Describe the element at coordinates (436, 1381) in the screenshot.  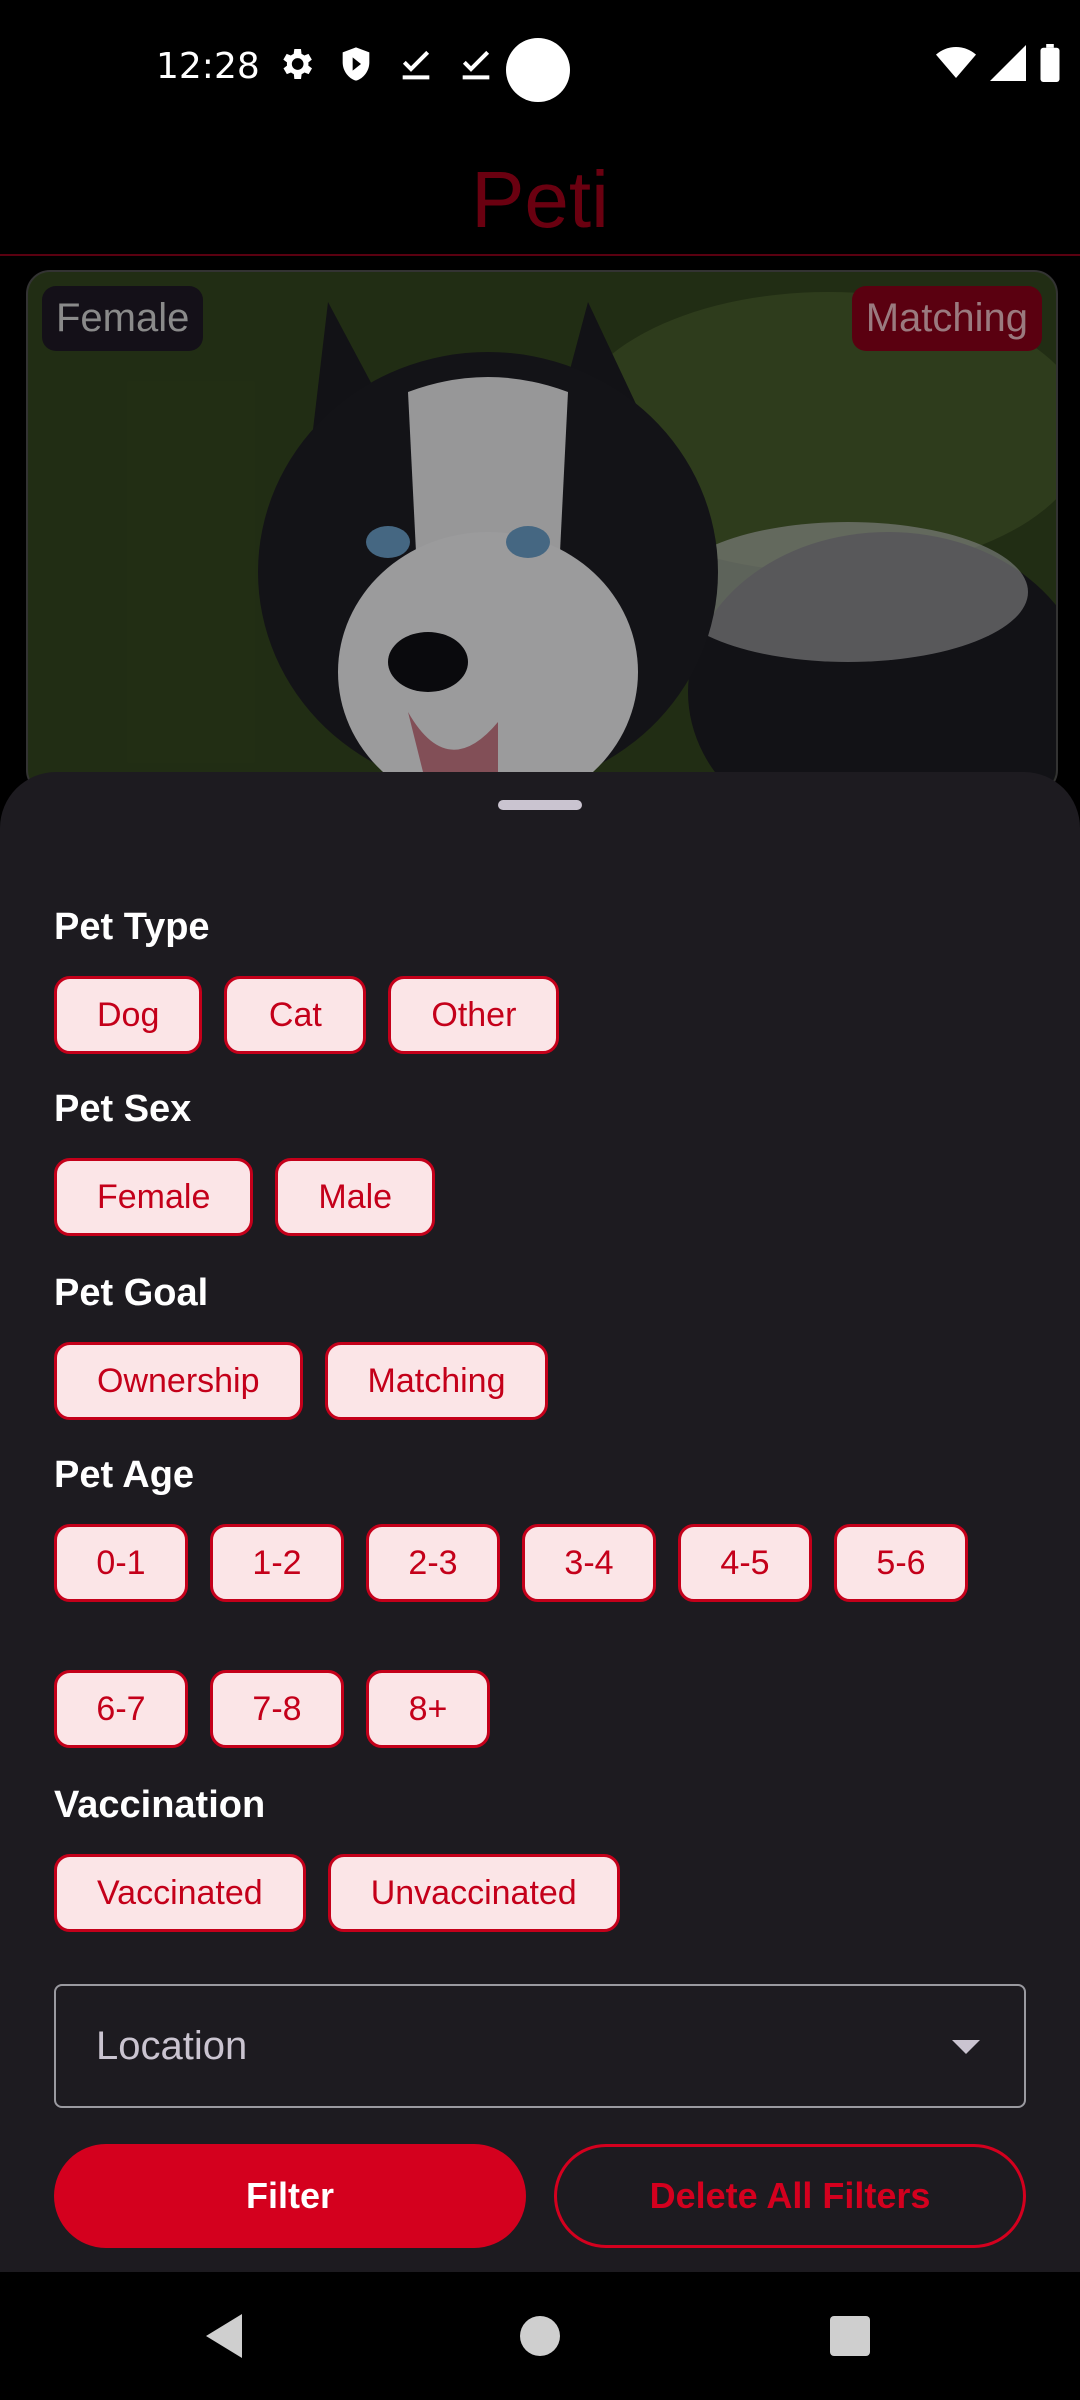
I see `chip-matching: Matching` at that location.